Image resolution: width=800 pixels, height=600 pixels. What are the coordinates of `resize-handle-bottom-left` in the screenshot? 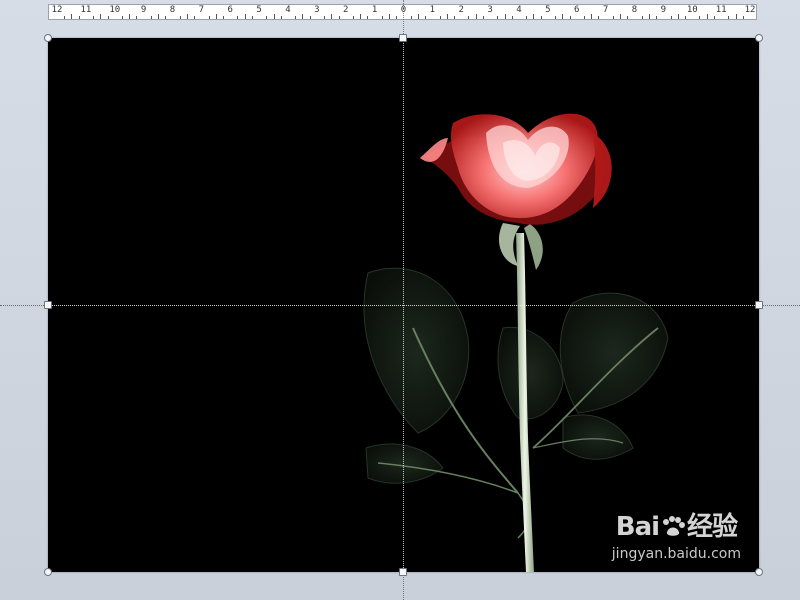 It's located at (48, 572).